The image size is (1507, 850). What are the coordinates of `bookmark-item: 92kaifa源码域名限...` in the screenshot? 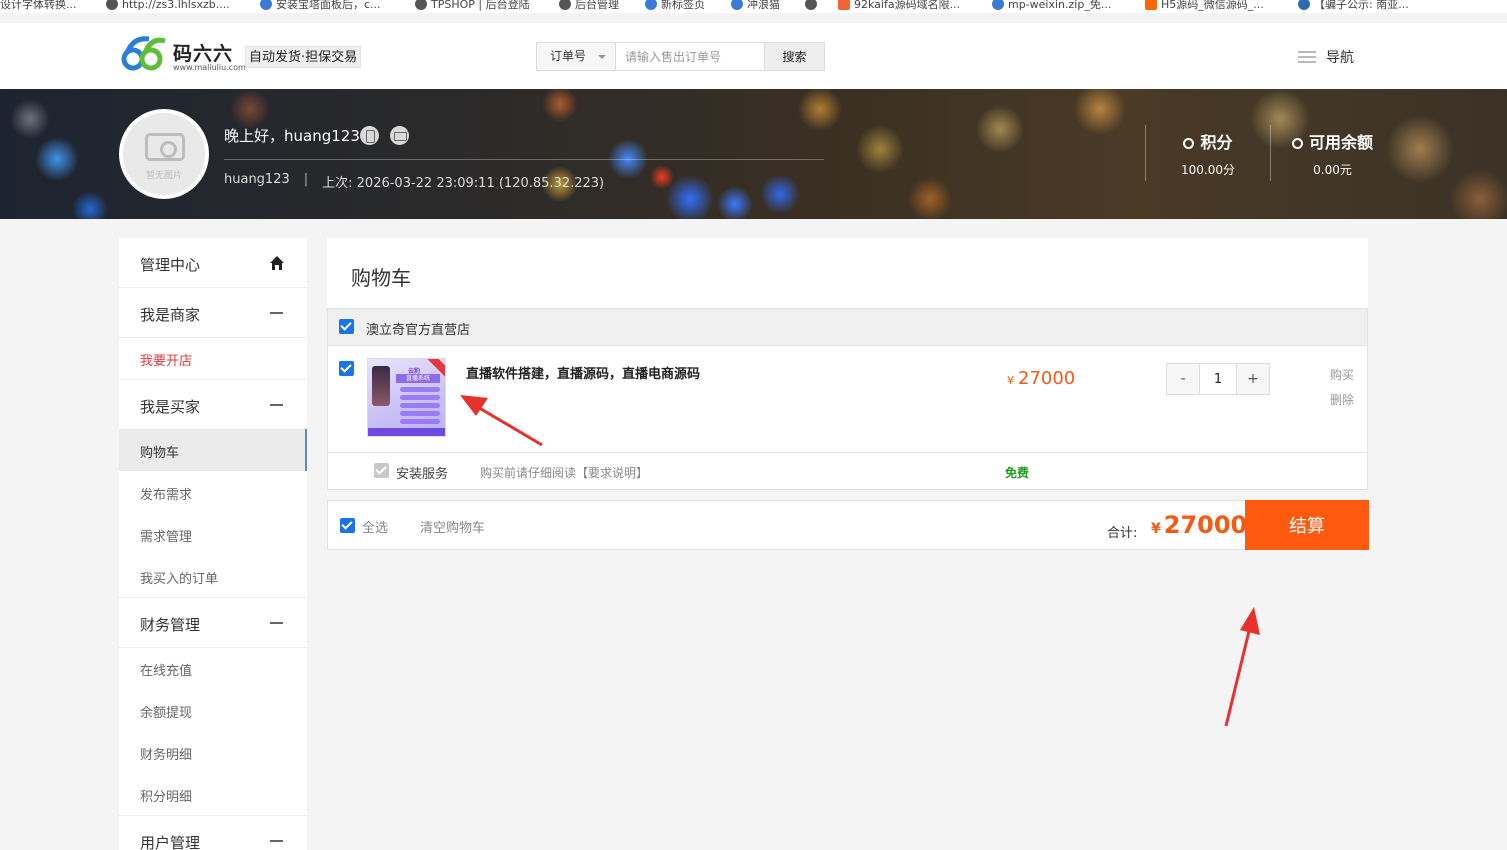 It's located at (899, 6).